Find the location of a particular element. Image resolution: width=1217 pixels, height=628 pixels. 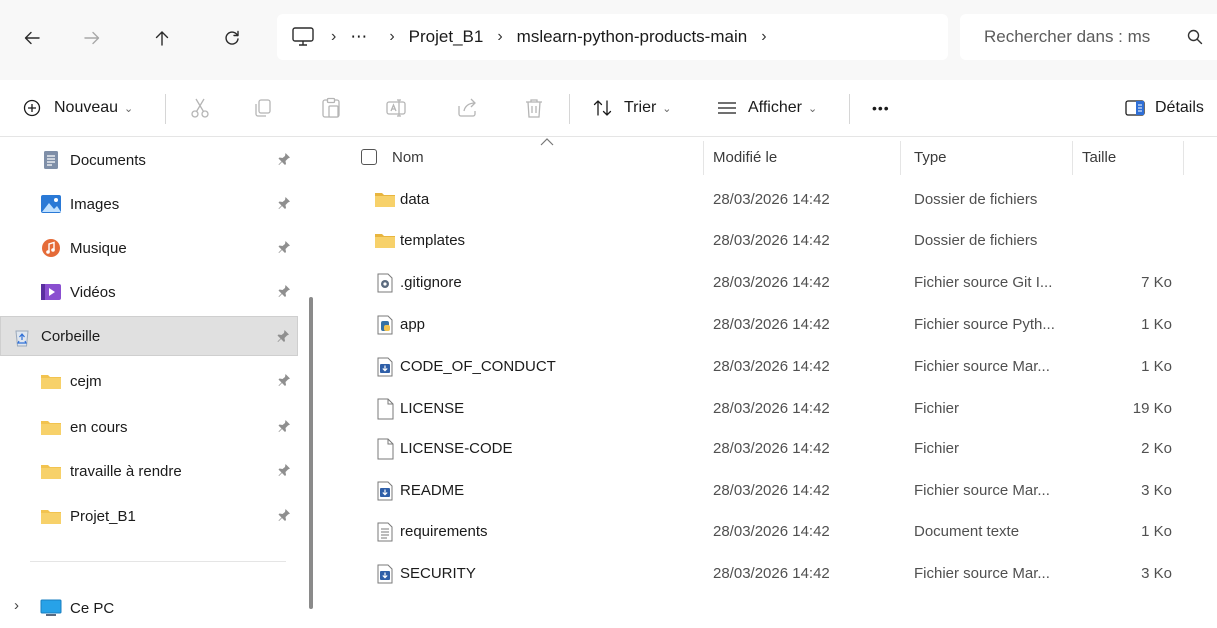

search-icon is located at coordinates (1195, 39).